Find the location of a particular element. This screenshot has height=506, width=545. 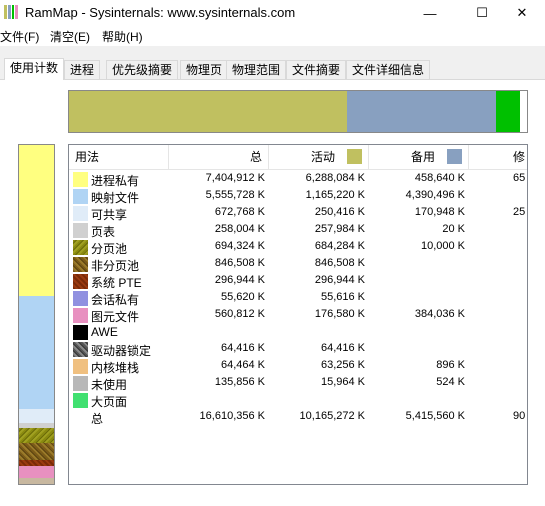

col-total: 总 is located at coordinates (219, 157).